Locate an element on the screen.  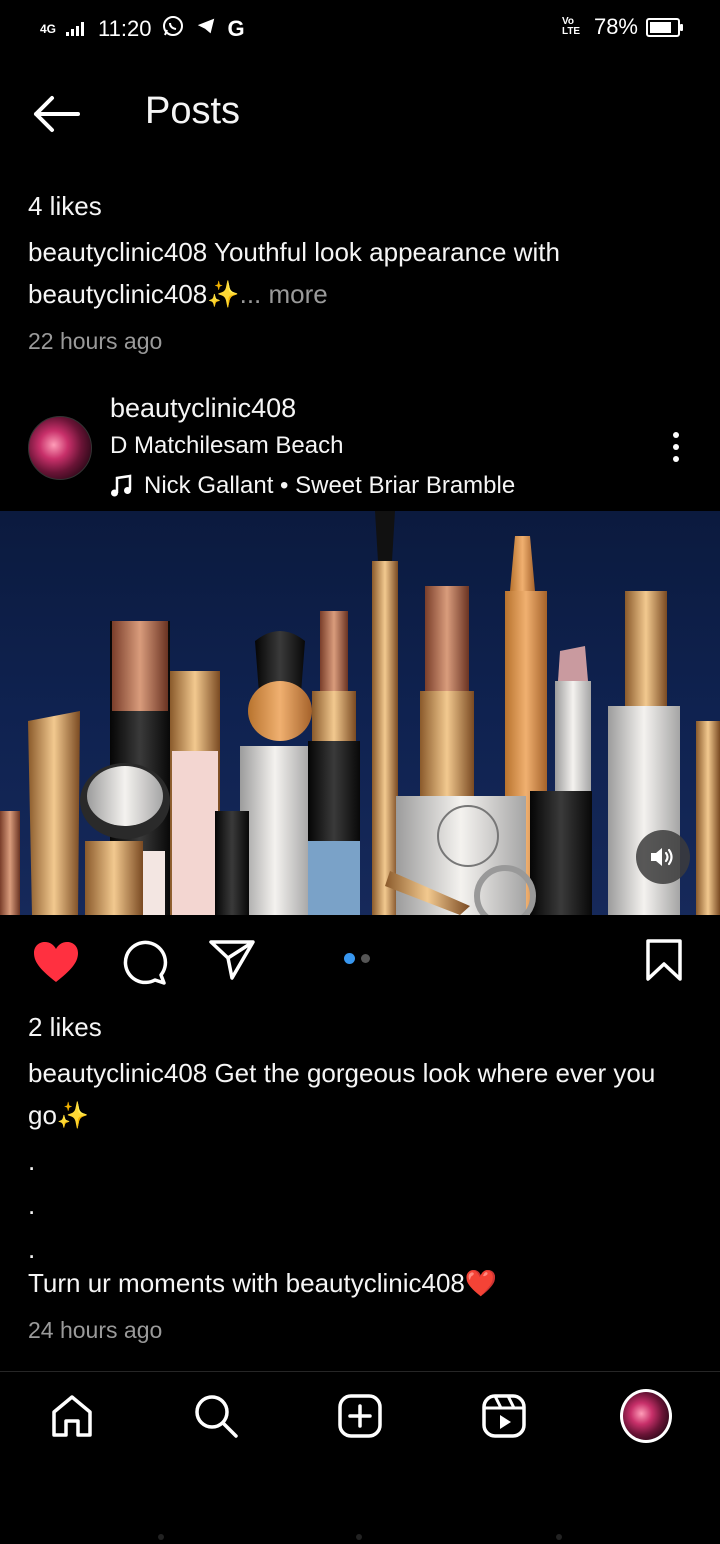
bottom-nav is located at coordinates (360, 1416).